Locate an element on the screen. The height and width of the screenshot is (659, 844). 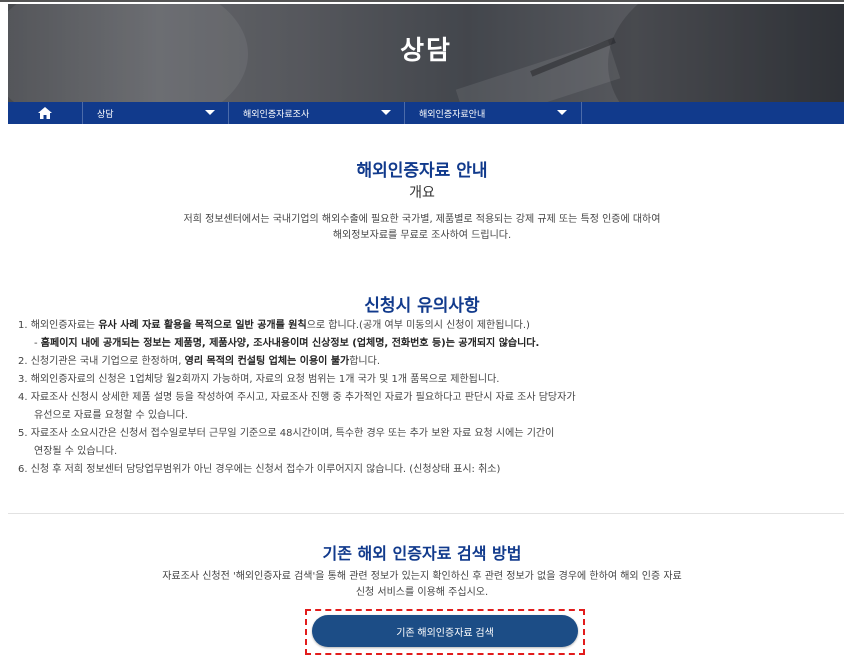
top-border is located at coordinates (422, 1).